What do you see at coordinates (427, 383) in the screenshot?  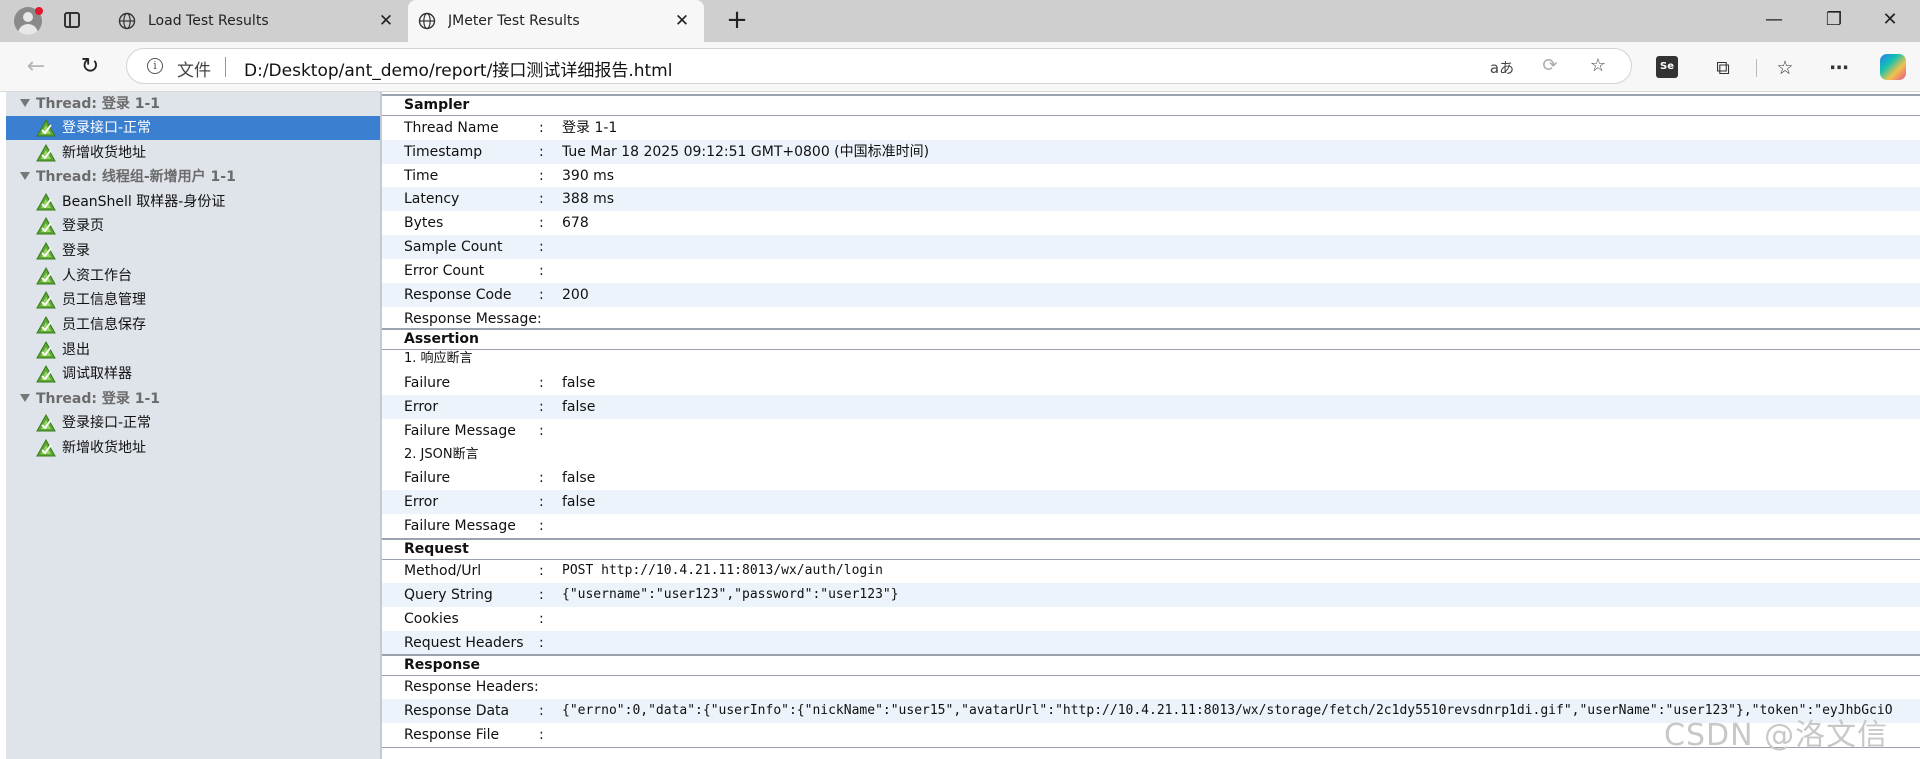 I see `field-name: Failure` at bounding box center [427, 383].